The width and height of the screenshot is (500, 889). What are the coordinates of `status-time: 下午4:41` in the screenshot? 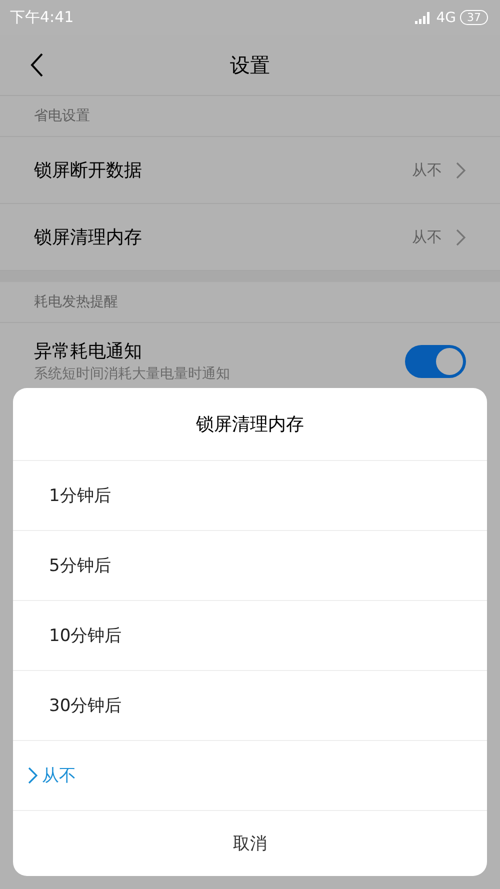 It's located at (42, 17).